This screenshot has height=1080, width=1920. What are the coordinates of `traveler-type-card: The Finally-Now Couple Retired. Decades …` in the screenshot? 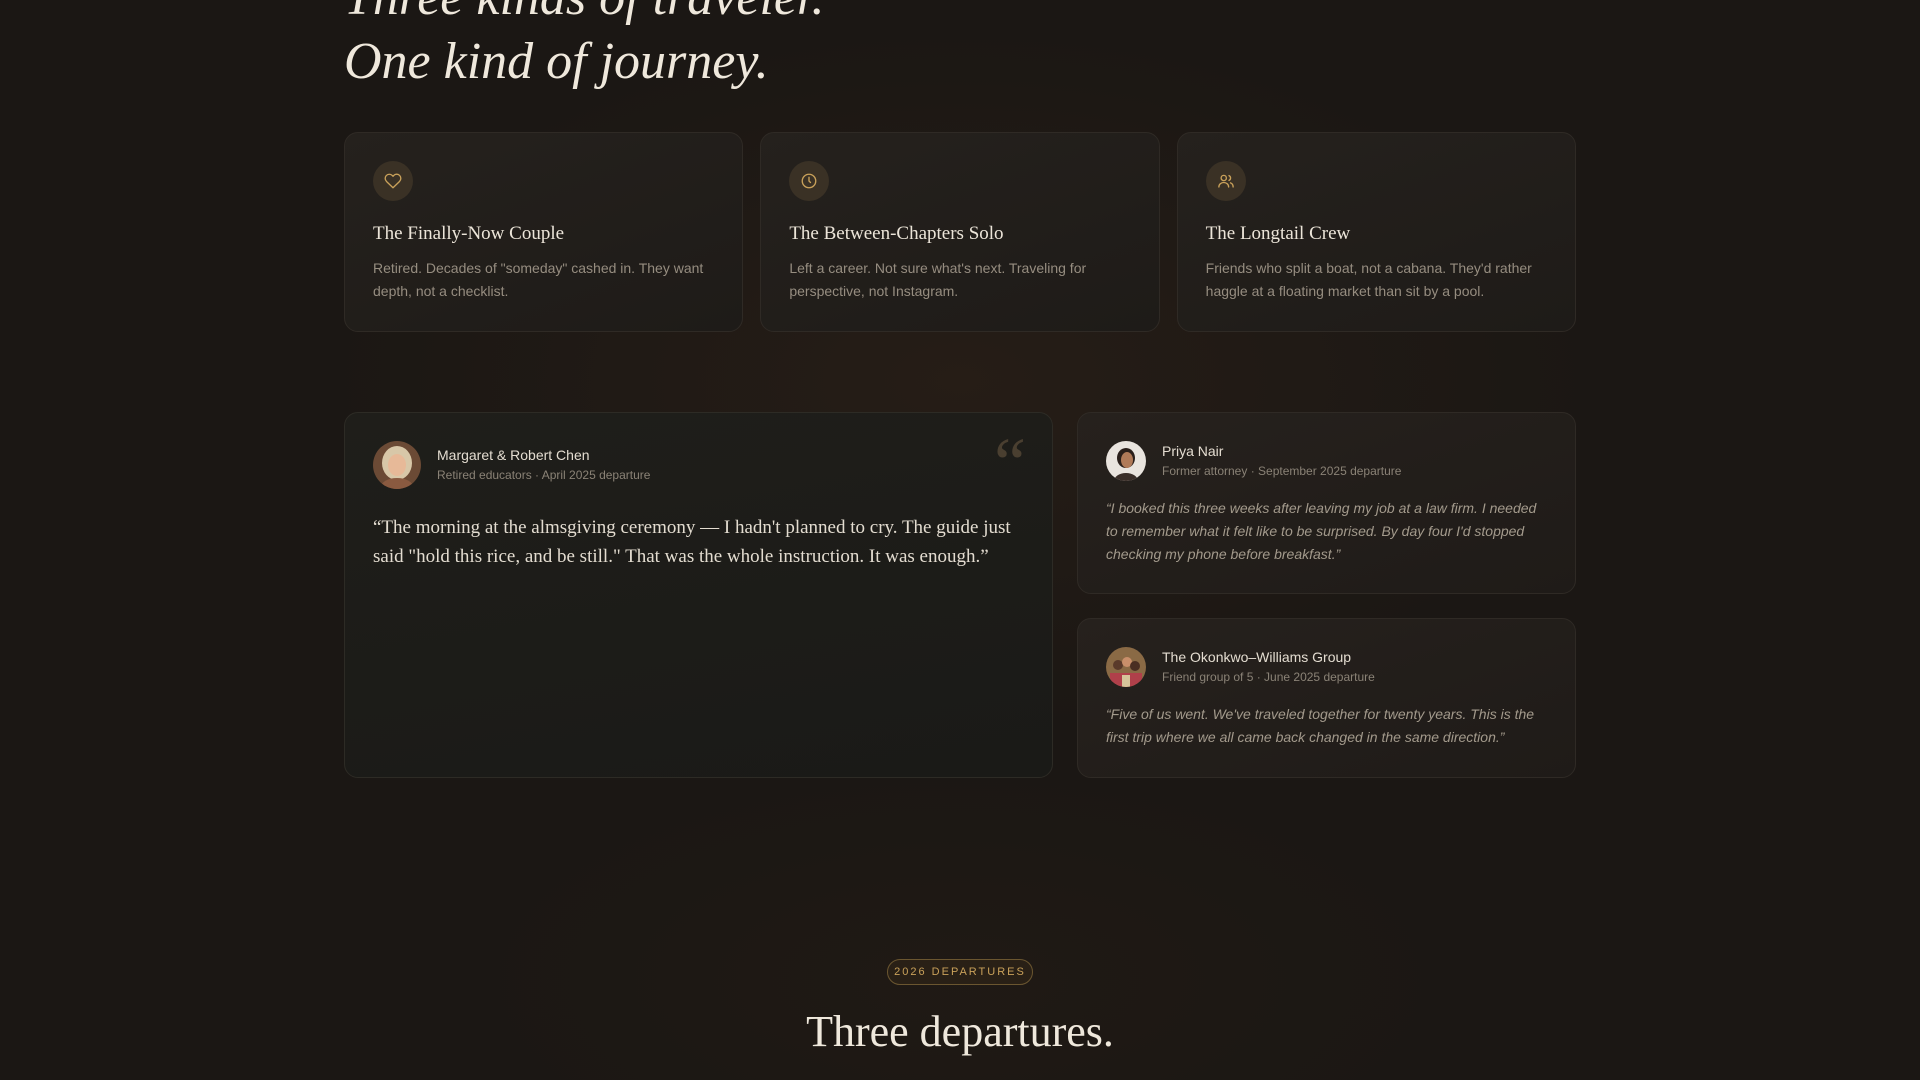 It's located at (544, 232).